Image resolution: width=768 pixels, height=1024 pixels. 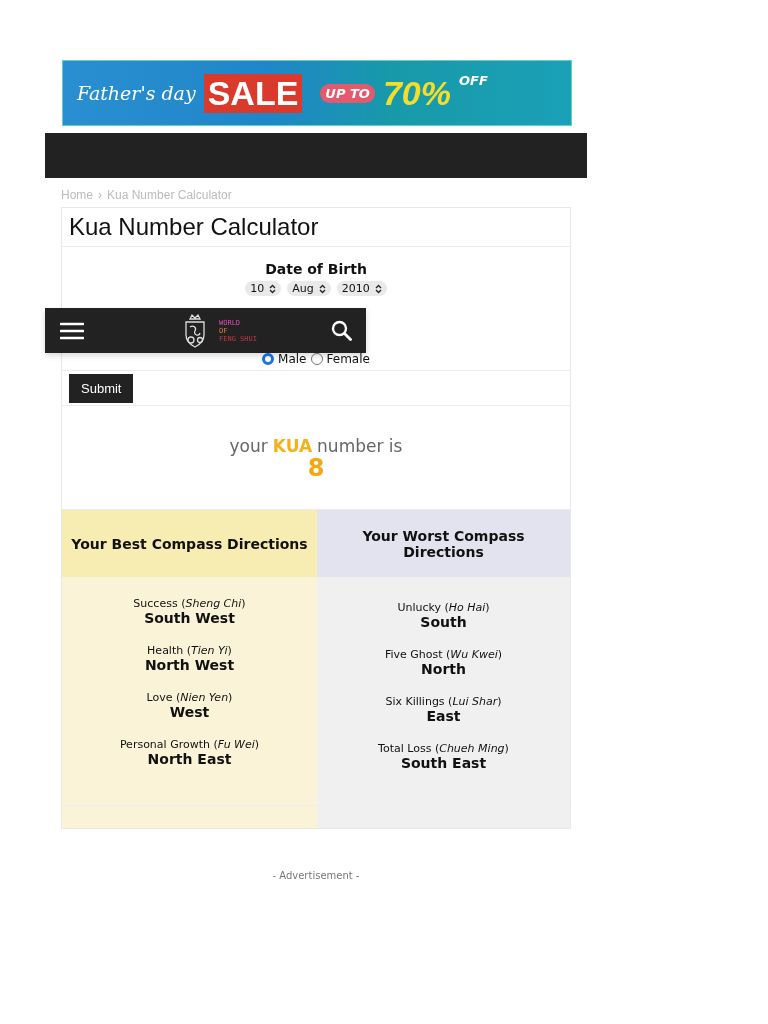 What do you see at coordinates (189, 665) in the screenshot?
I see `direction-value: North West` at bounding box center [189, 665].